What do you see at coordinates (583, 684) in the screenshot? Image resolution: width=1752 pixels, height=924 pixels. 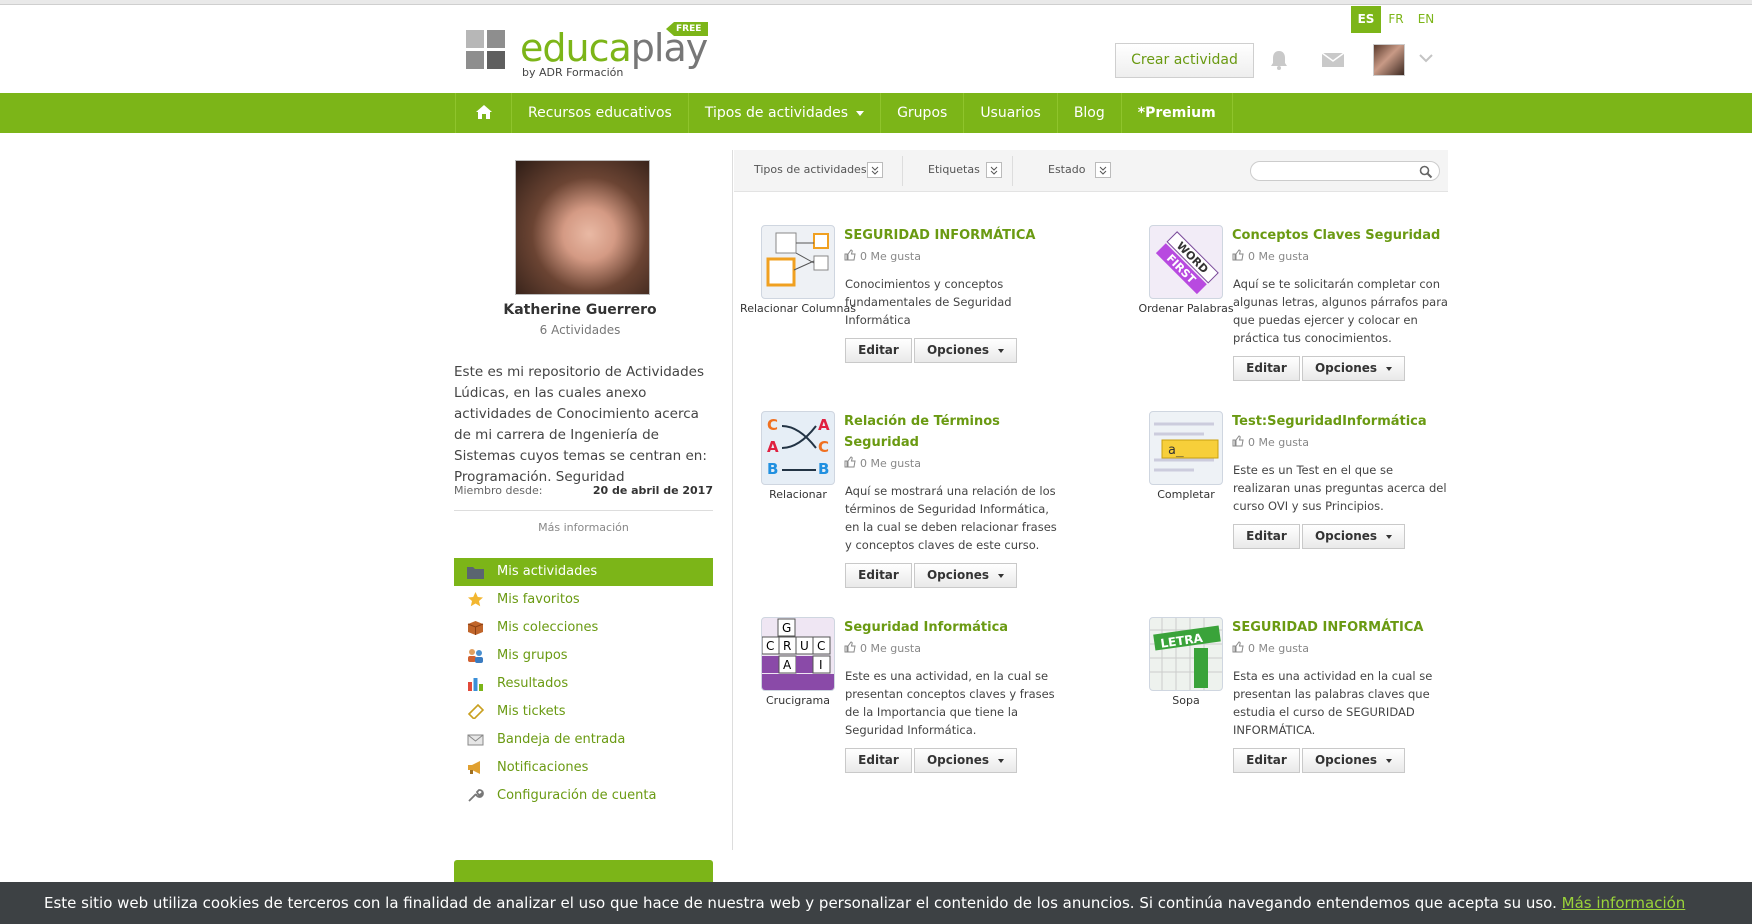 I see `menu-resultados: Resultados` at bounding box center [583, 684].